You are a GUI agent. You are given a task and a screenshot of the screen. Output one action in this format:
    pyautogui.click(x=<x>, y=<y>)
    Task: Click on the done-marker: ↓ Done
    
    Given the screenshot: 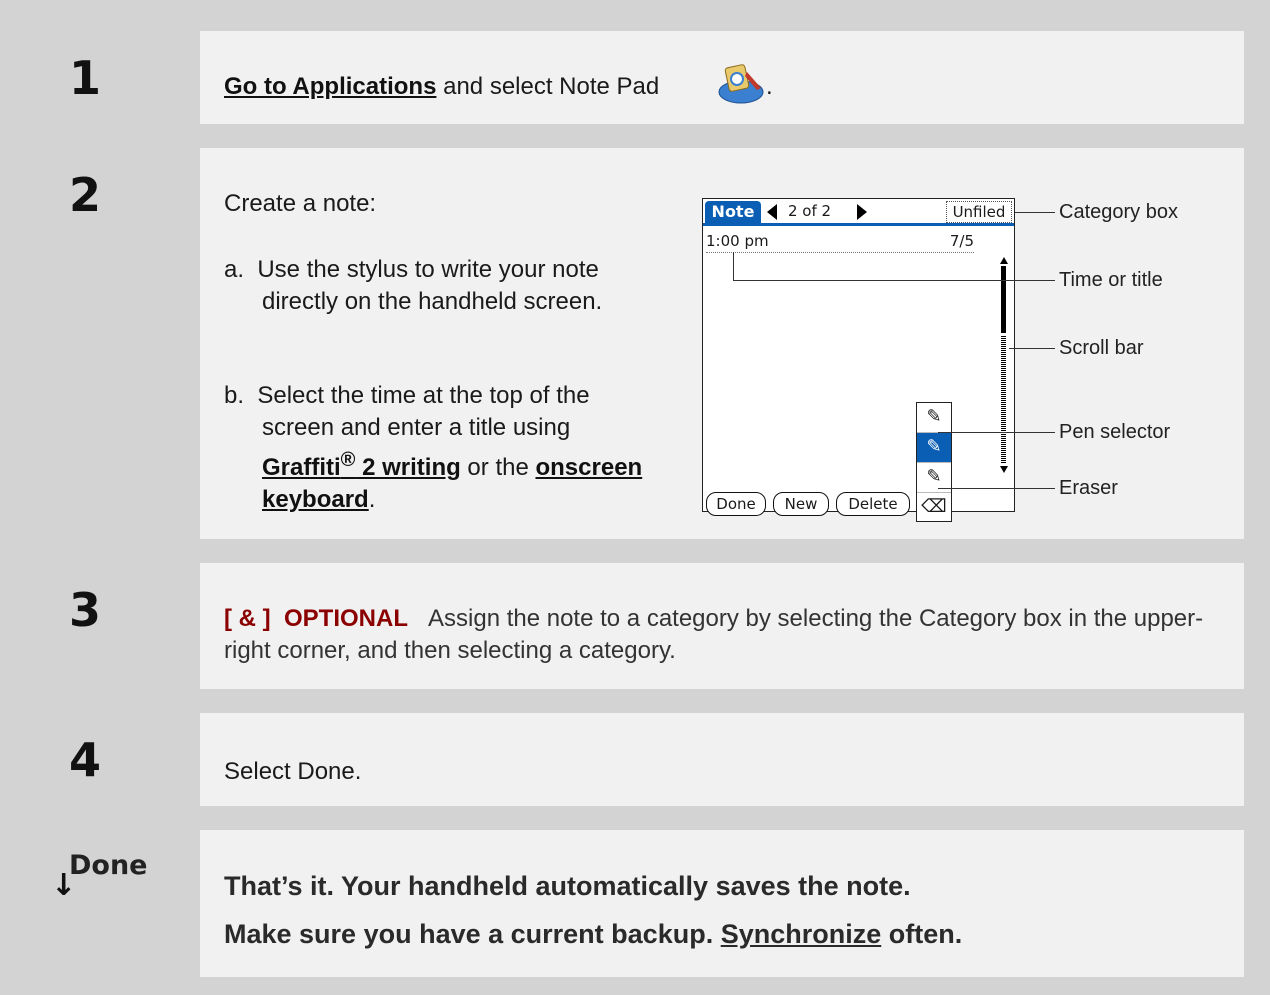 What is the action you would take?
    pyautogui.click(x=118, y=903)
    